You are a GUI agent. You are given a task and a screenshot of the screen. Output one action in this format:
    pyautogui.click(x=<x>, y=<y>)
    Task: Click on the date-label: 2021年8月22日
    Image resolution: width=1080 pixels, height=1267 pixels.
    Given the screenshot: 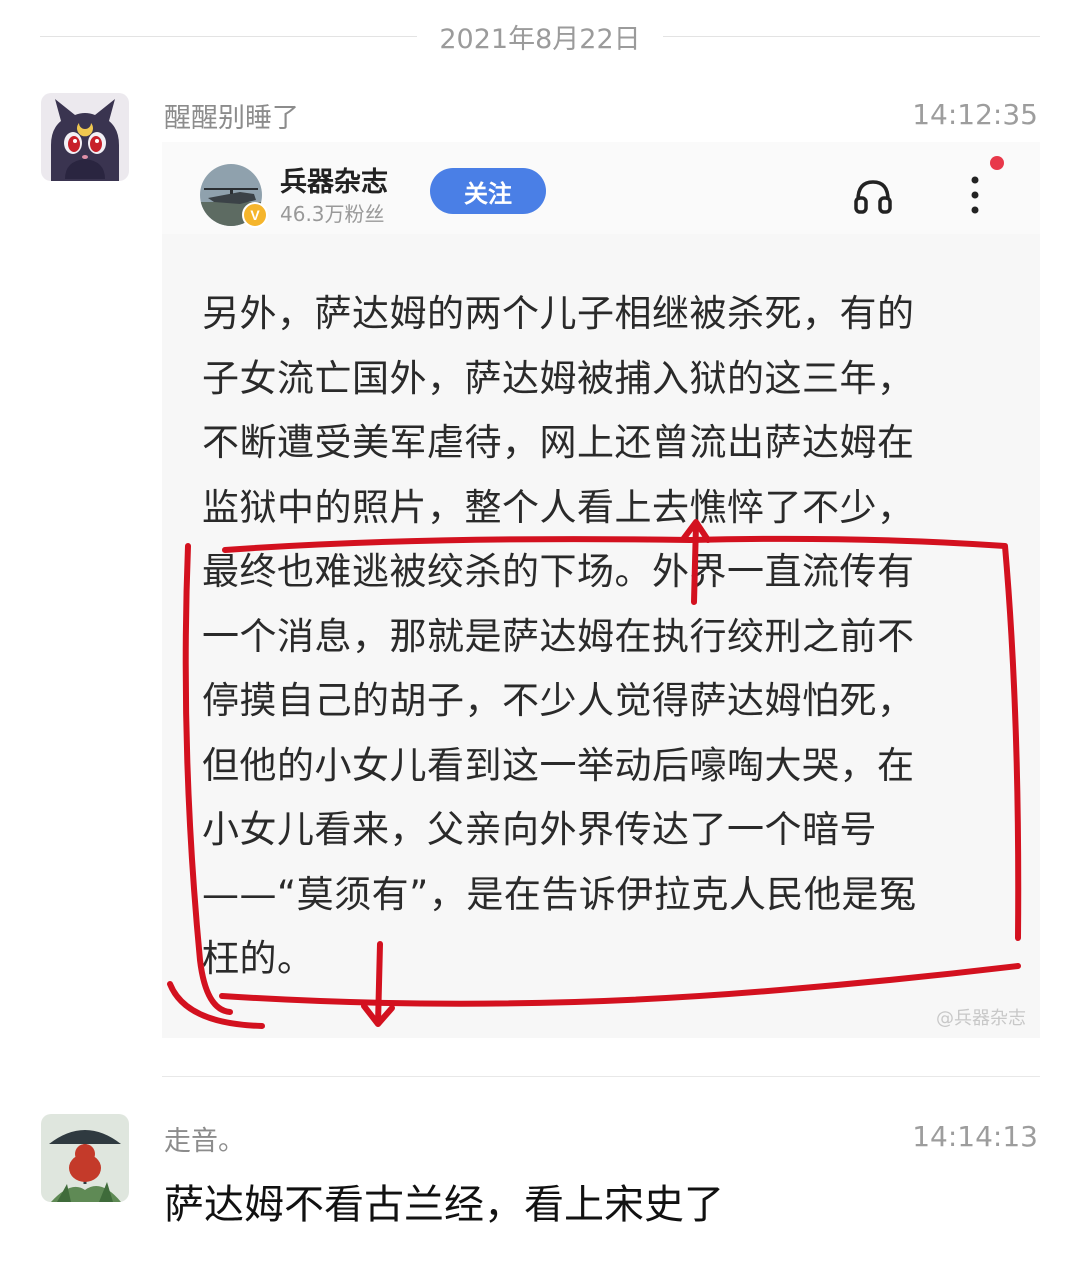 What is the action you would take?
    pyautogui.click(x=540, y=39)
    